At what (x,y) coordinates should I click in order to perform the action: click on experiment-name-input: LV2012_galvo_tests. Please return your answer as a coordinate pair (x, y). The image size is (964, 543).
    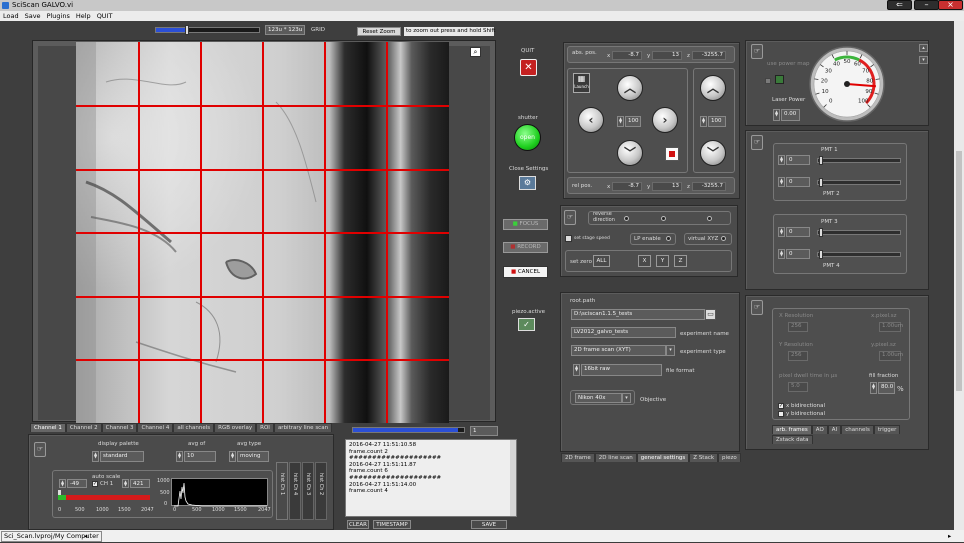
    Looking at the image, I should click on (623, 332).